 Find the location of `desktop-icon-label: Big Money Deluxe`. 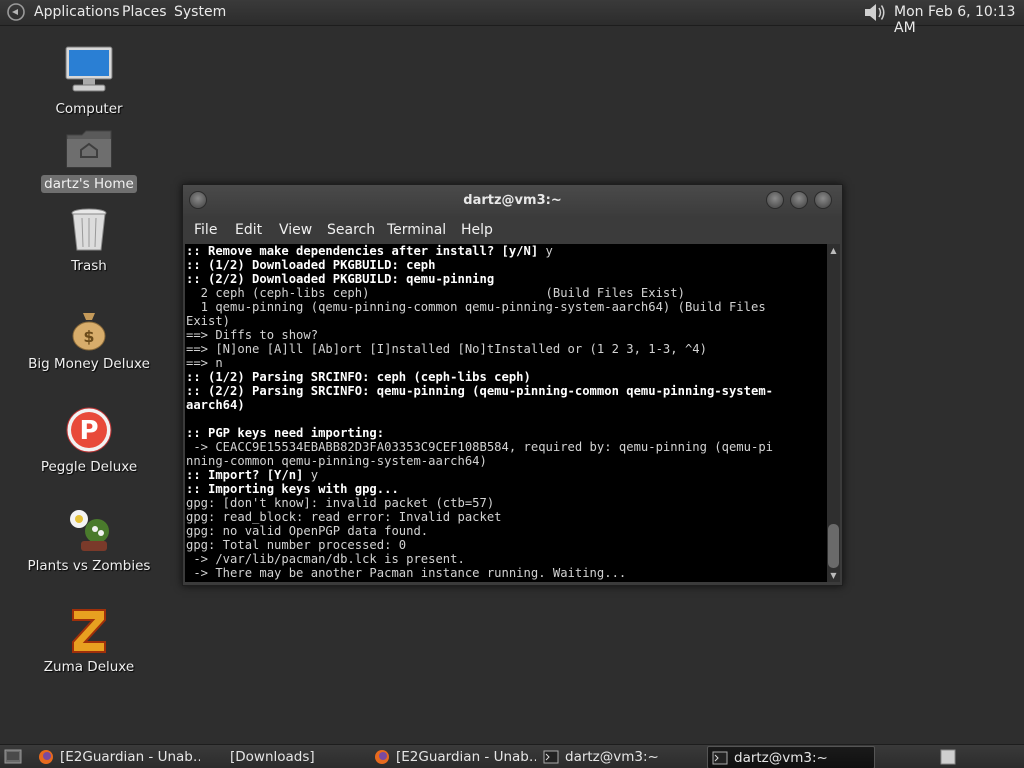

desktop-icon-label: Big Money Deluxe is located at coordinates (89, 364).